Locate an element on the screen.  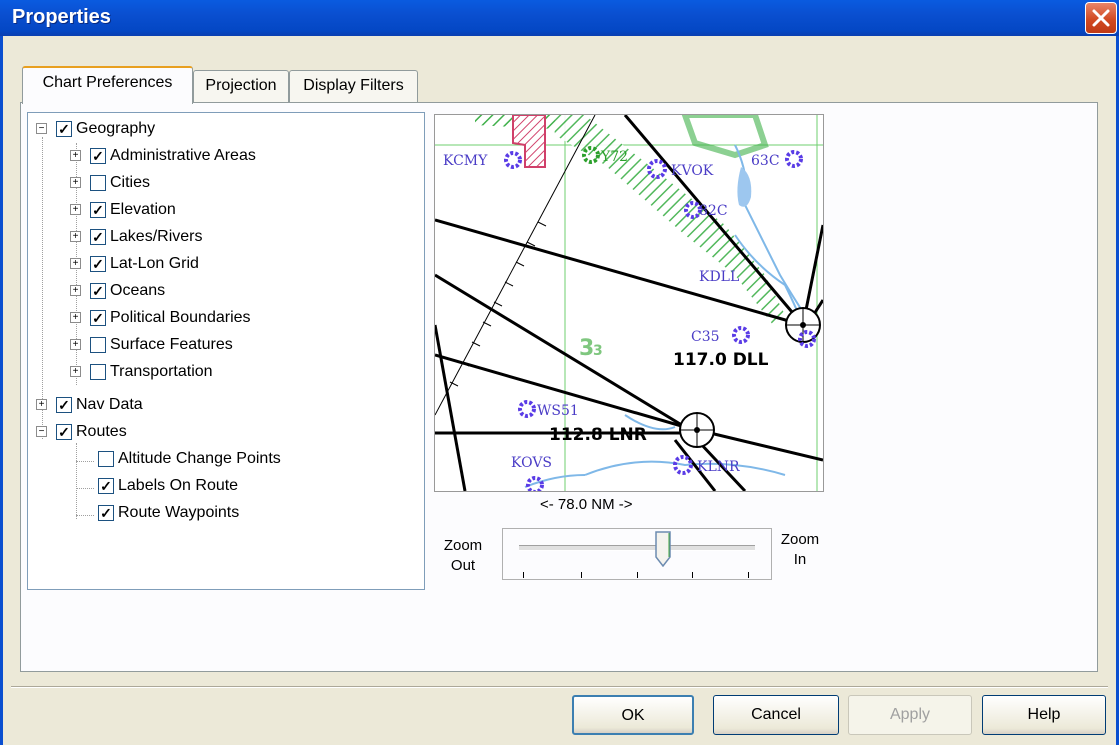
tree-node-geography: − ✓ Geography is located at coordinates (226, 129).